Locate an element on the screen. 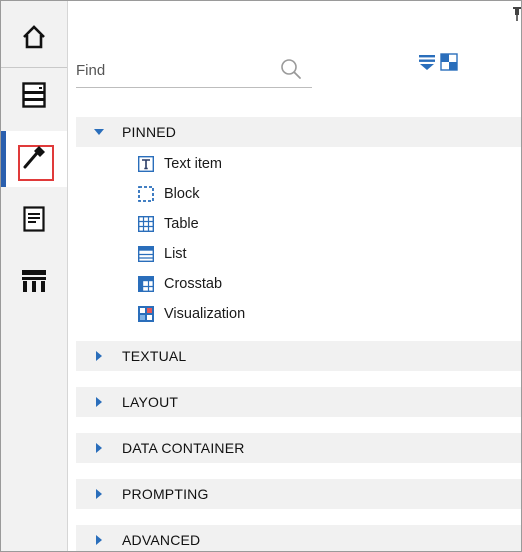 This screenshot has height=552, width=522. left-rail is located at coordinates (34, 276).